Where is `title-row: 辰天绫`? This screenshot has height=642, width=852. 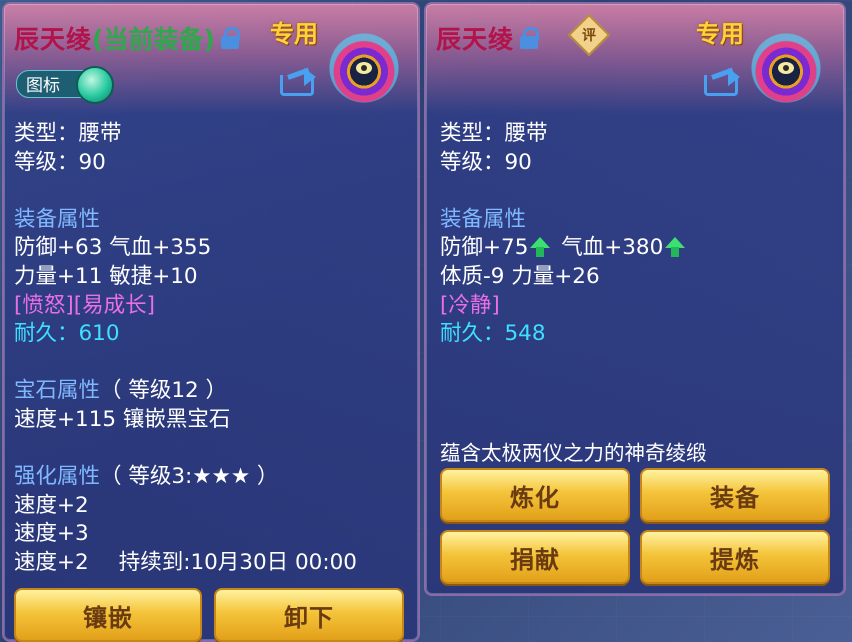 title-row: 辰天绫 is located at coordinates (488, 38).